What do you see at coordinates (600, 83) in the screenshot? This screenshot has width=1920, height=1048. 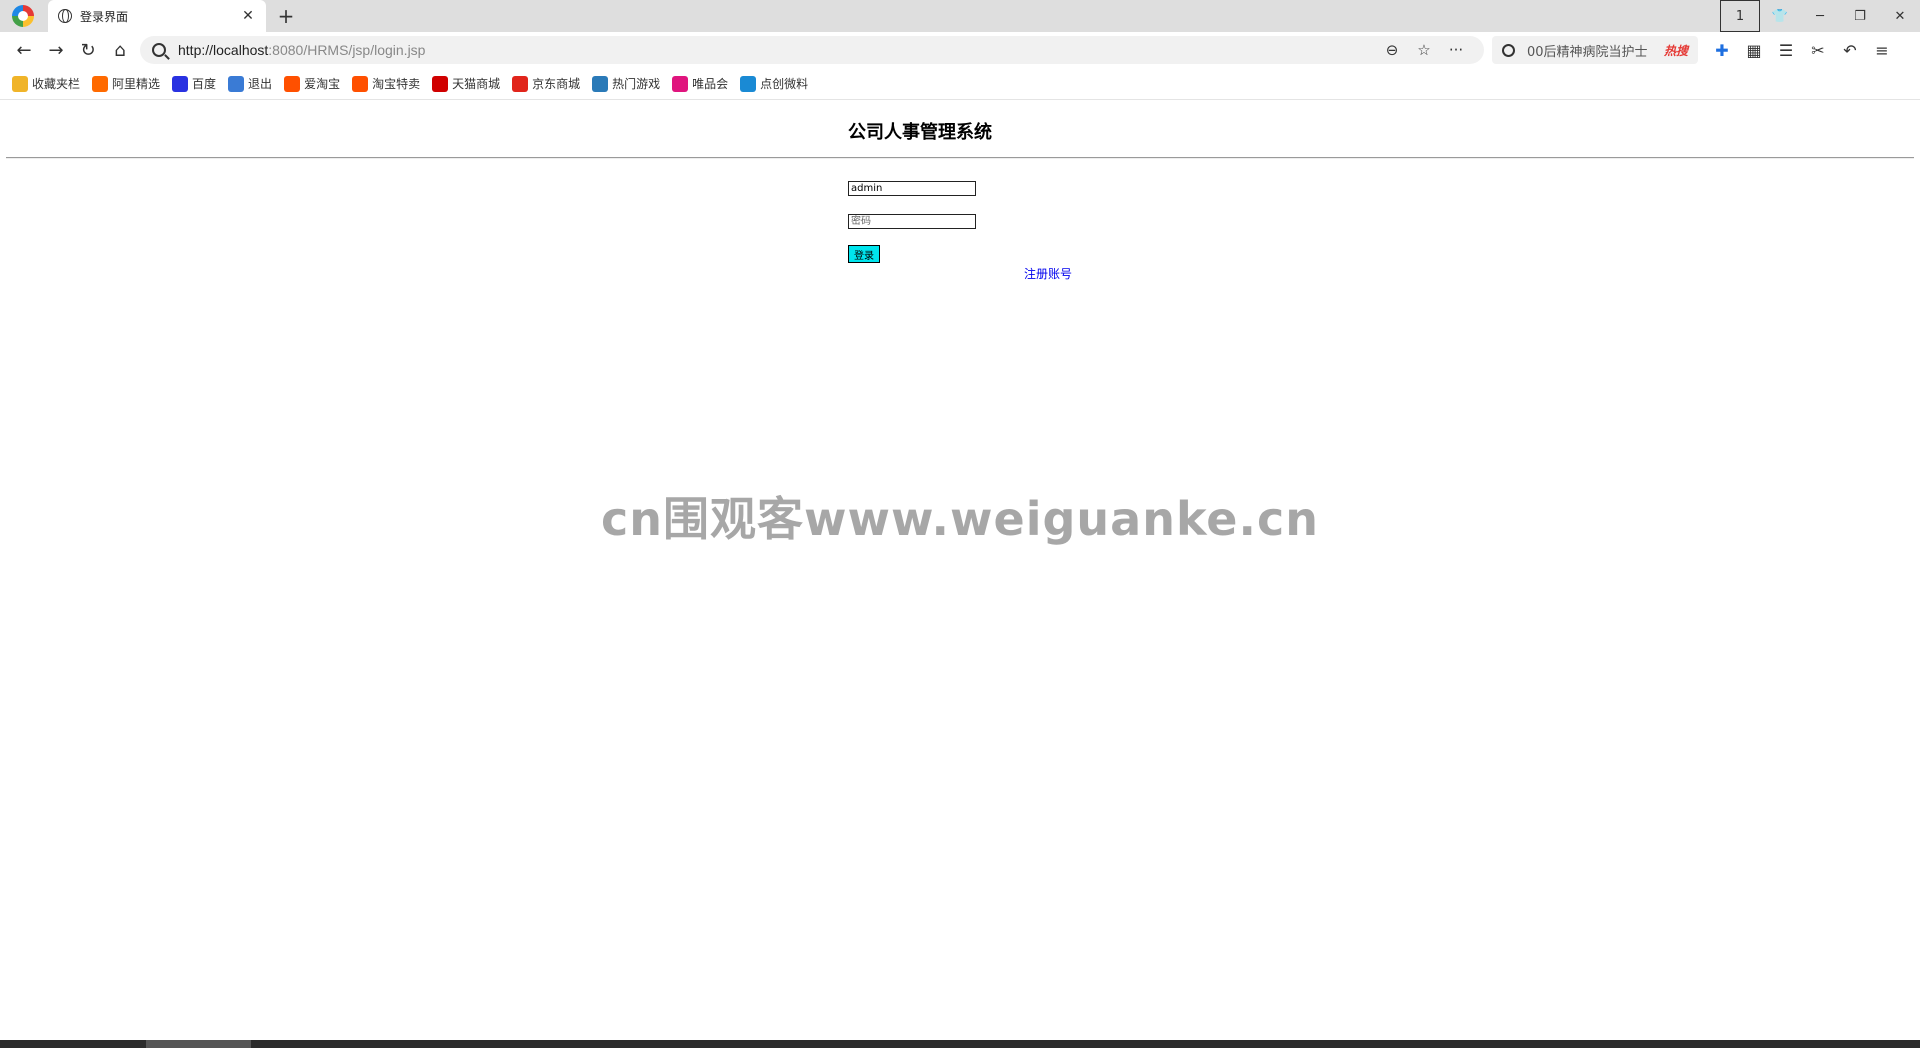 I see `game-icon` at bounding box center [600, 83].